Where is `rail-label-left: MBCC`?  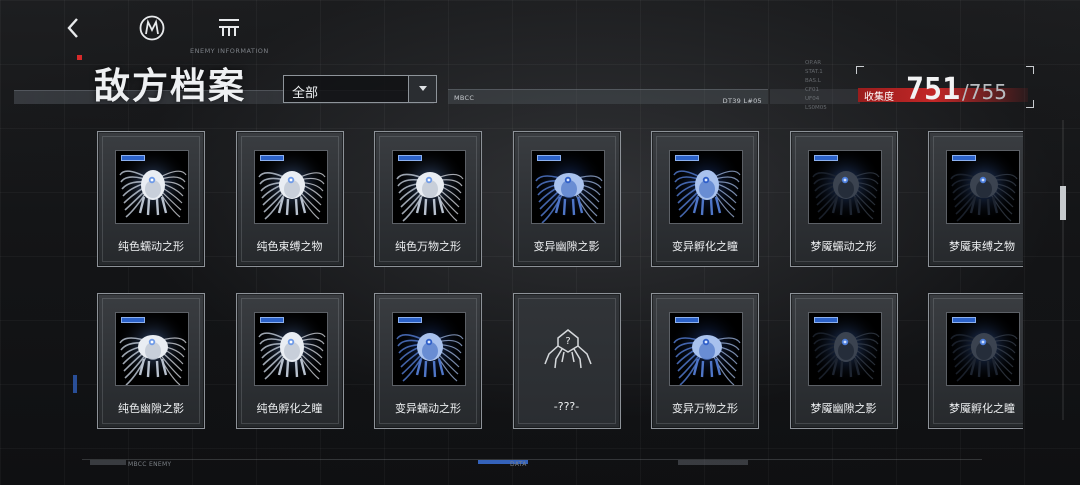
rail-label-left: MBCC is located at coordinates (464, 98).